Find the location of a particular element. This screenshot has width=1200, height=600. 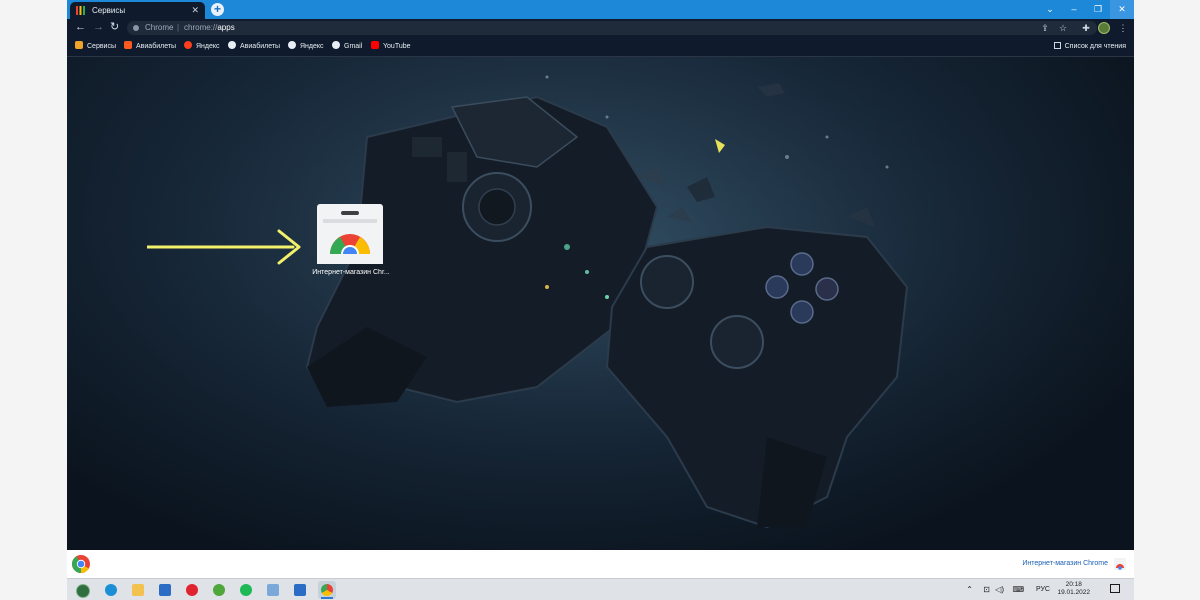

menu-kebab-icon: ⋮ is located at coordinates (1123, 28).